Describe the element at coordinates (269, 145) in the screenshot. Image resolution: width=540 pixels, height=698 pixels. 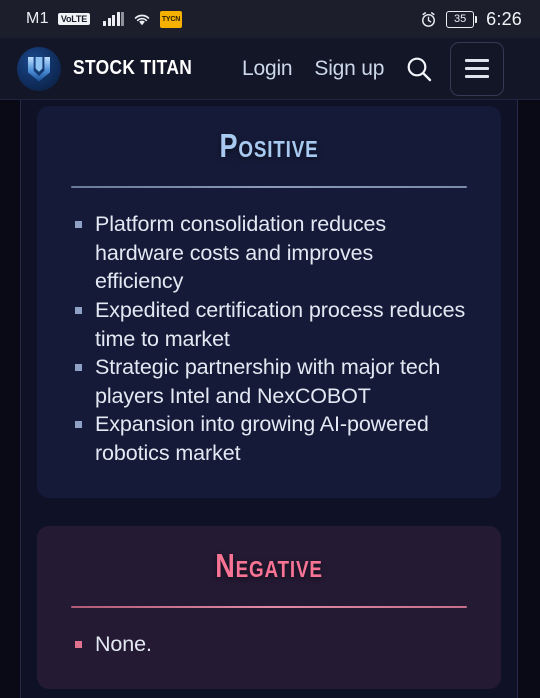
I see `positive-card-title: Positive` at that location.